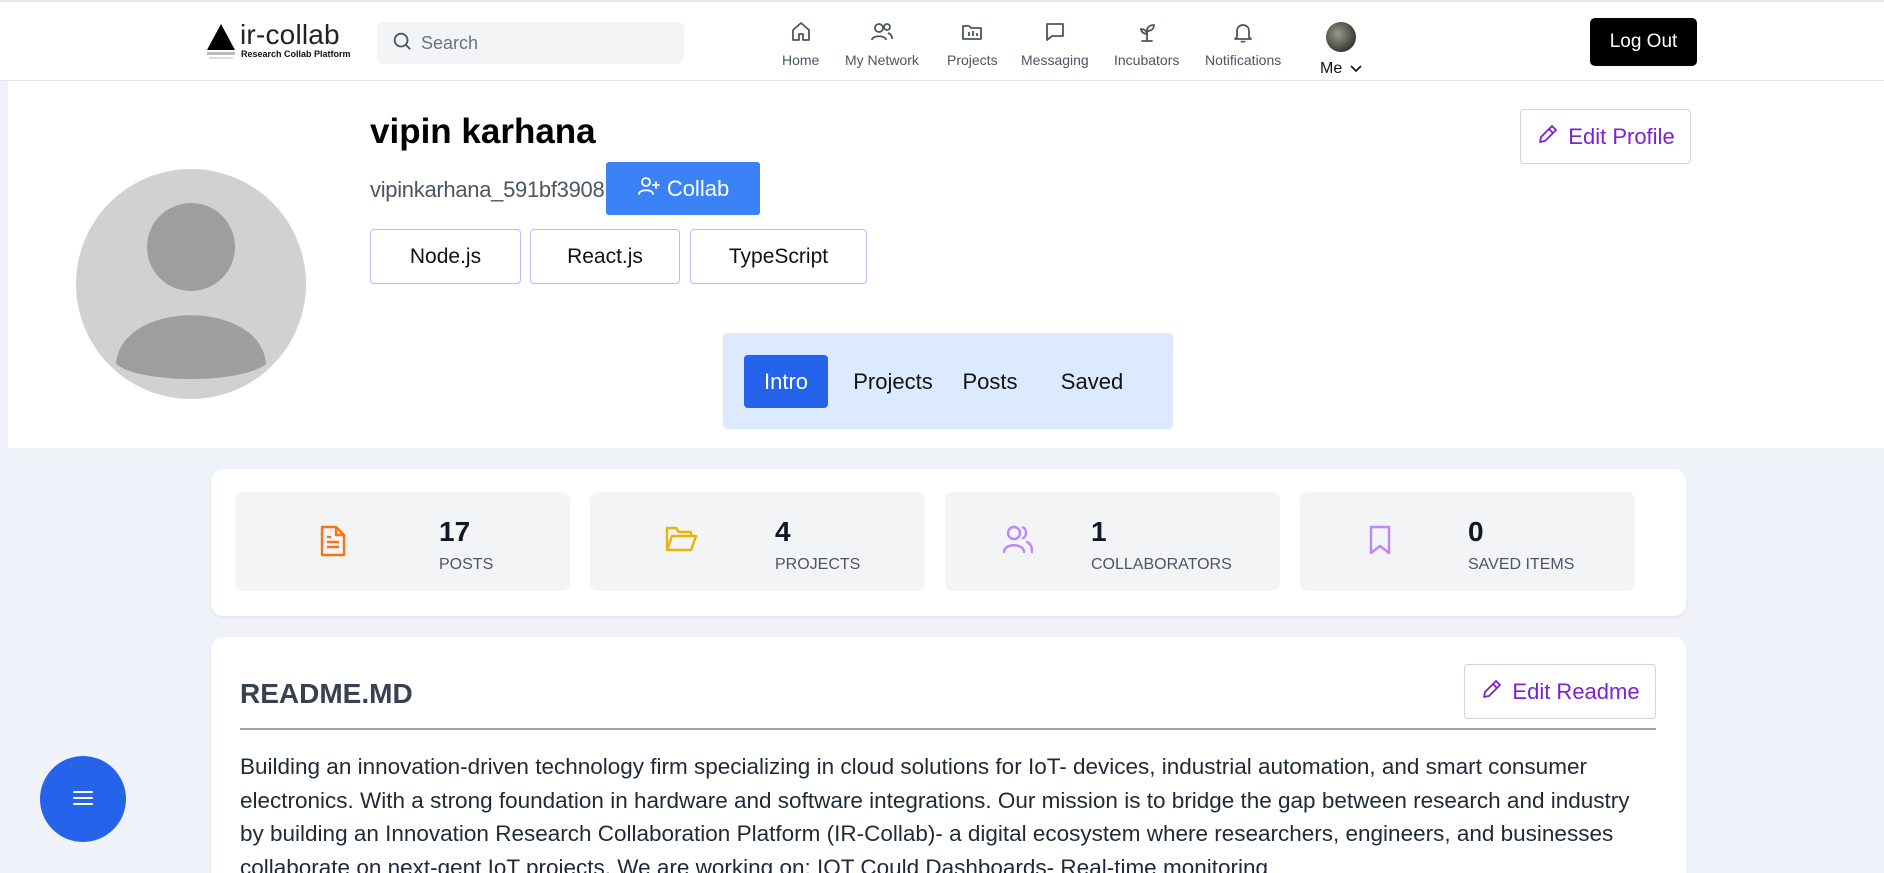 This screenshot has height=873, width=1884. What do you see at coordinates (191, 291) in the screenshot?
I see `user-silhouette-icon` at bounding box center [191, 291].